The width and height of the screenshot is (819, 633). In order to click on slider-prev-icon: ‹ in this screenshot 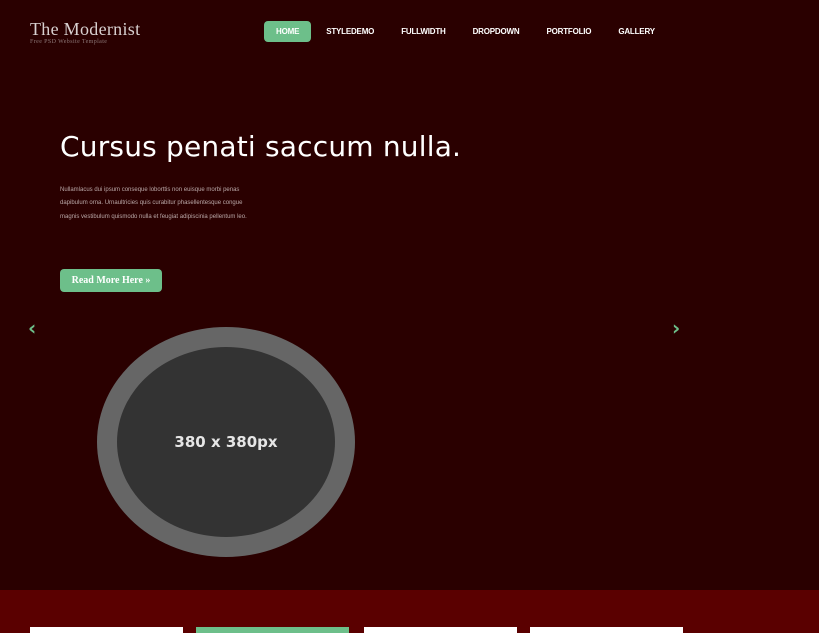, I will do `click(32, 328)`.